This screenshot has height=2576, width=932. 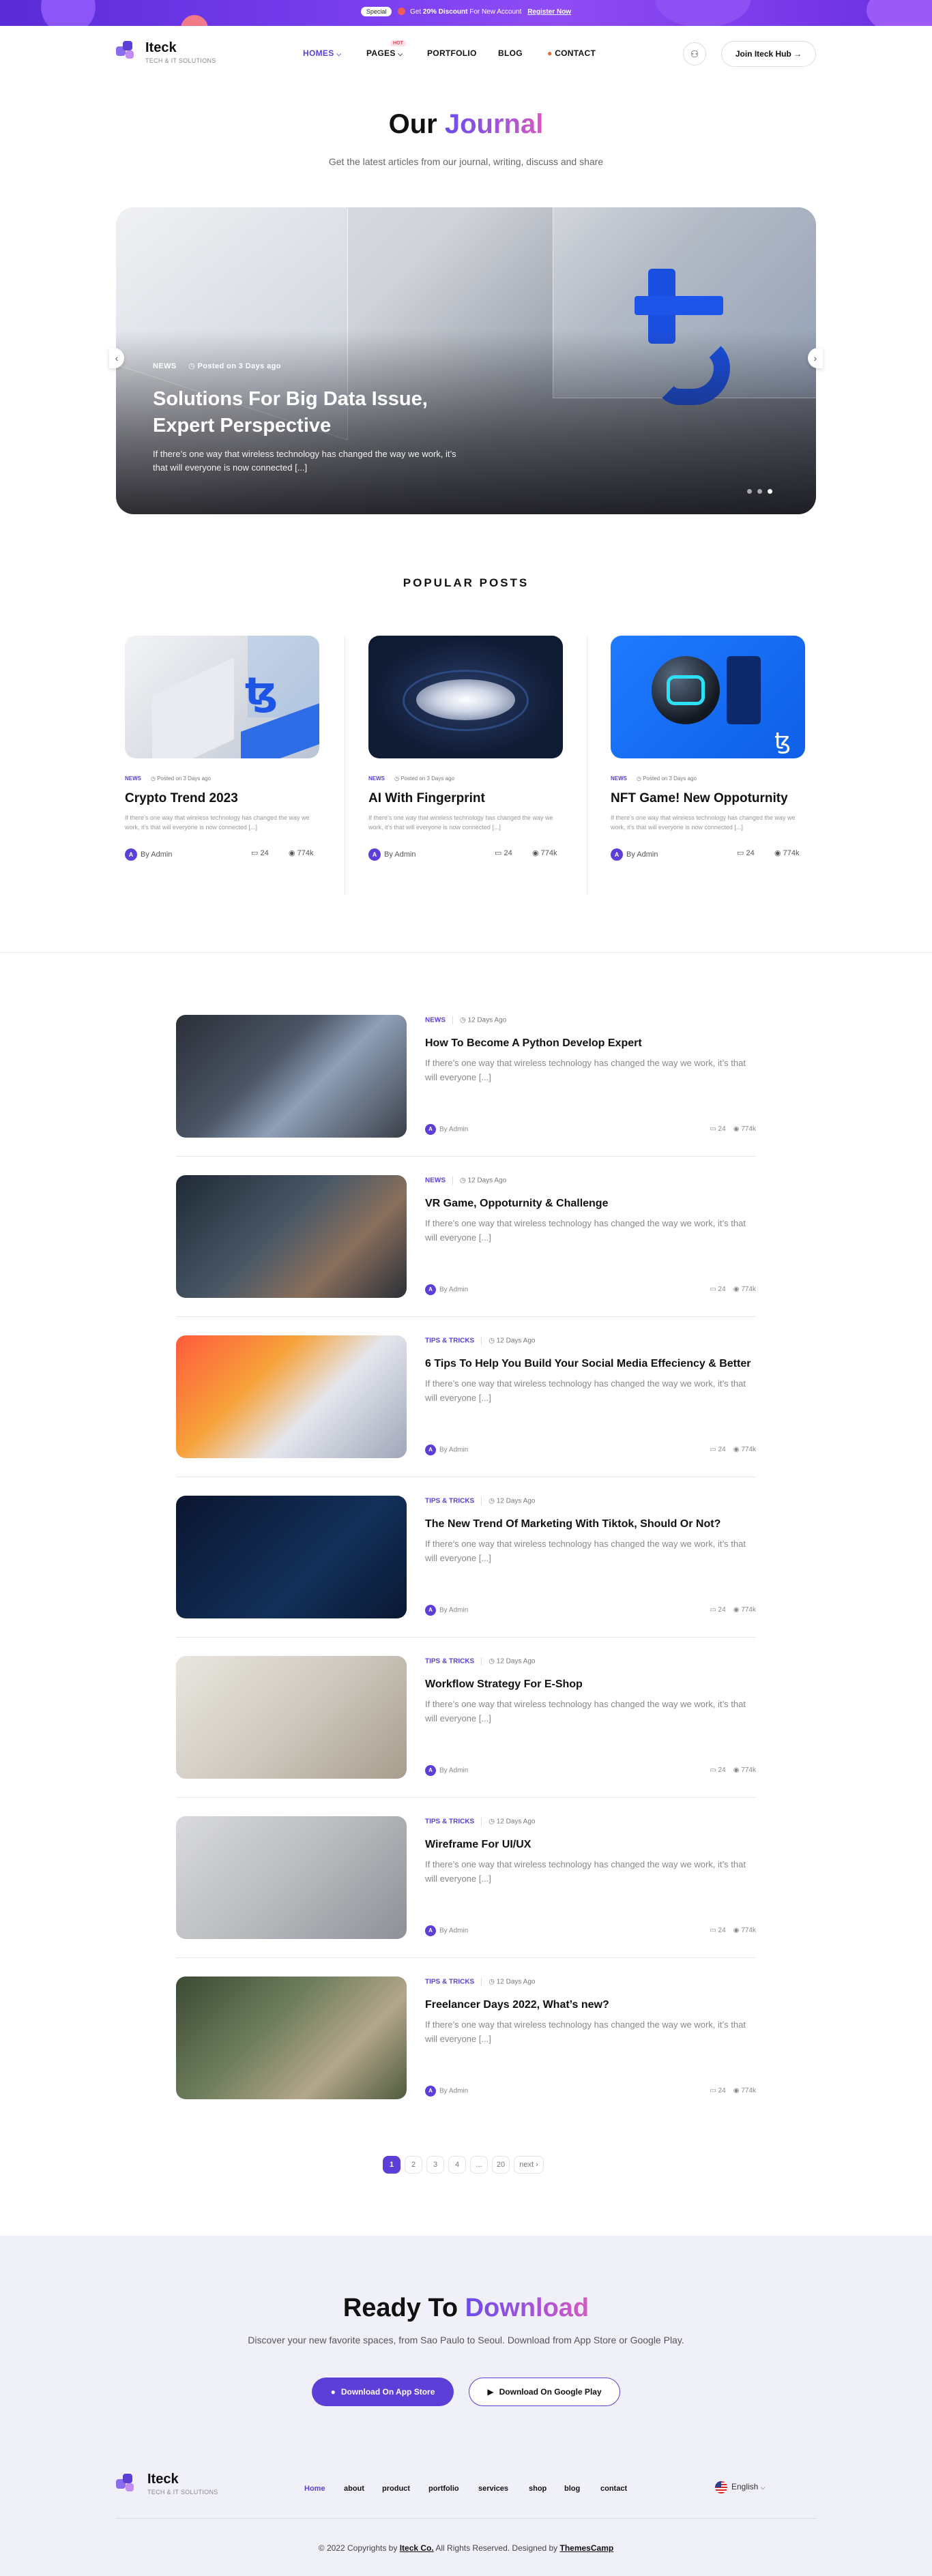 I want to click on post-divider, so click(x=466, y=1637).